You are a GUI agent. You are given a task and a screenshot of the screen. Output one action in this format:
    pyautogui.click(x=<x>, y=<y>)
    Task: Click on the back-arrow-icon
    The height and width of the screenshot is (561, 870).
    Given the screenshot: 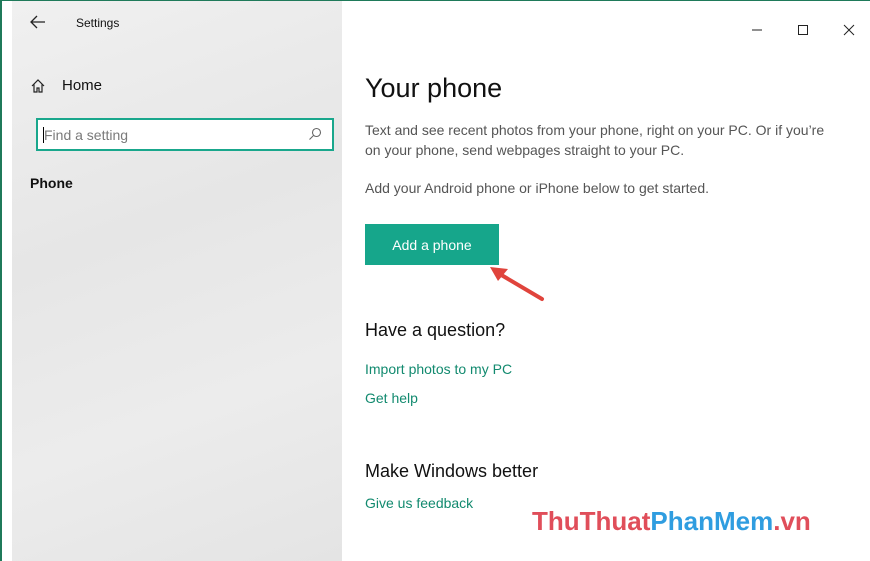 What is the action you would take?
    pyautogui.click(x=40, y=23)
    